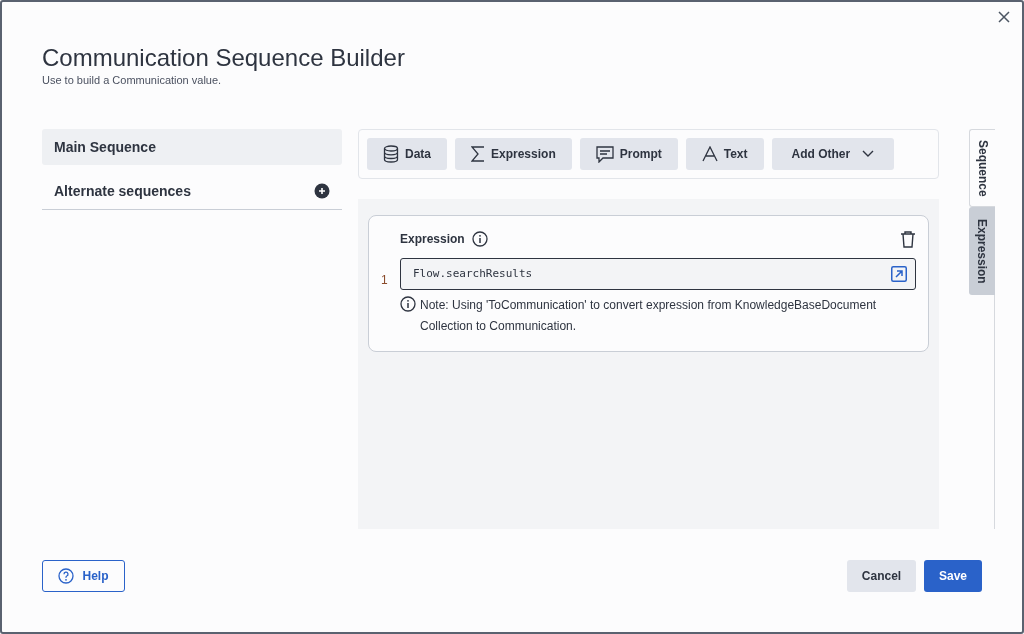  What do you see at coordinates (432, 239) in the screenshot?
I see `expression-label: Expression` at bounding box center [432, 239].